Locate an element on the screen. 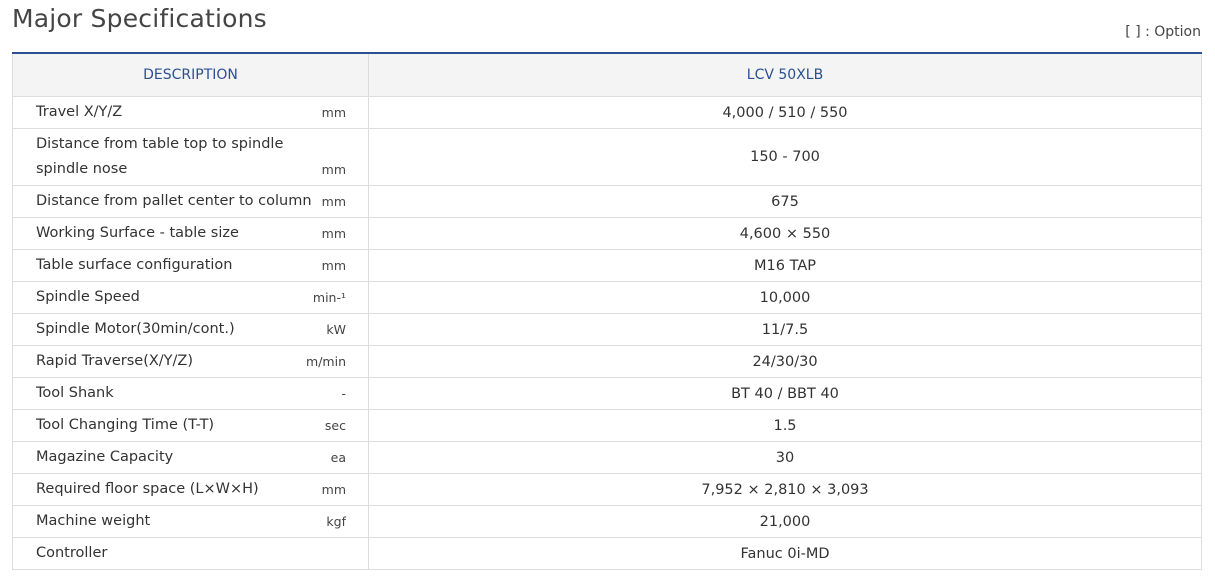 The image size is (1215, 585). row-label: Tool Shank is located at coordinates (75, 393).